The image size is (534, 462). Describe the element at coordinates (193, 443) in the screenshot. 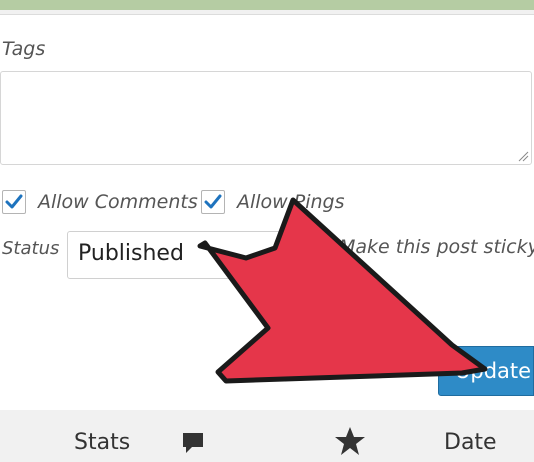

I see `speech-bubble-icon` at that location.